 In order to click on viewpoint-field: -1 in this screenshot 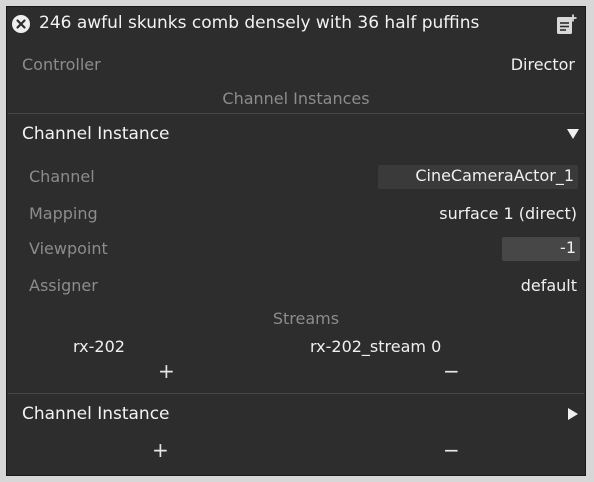, I will do `click(541, 249)`.